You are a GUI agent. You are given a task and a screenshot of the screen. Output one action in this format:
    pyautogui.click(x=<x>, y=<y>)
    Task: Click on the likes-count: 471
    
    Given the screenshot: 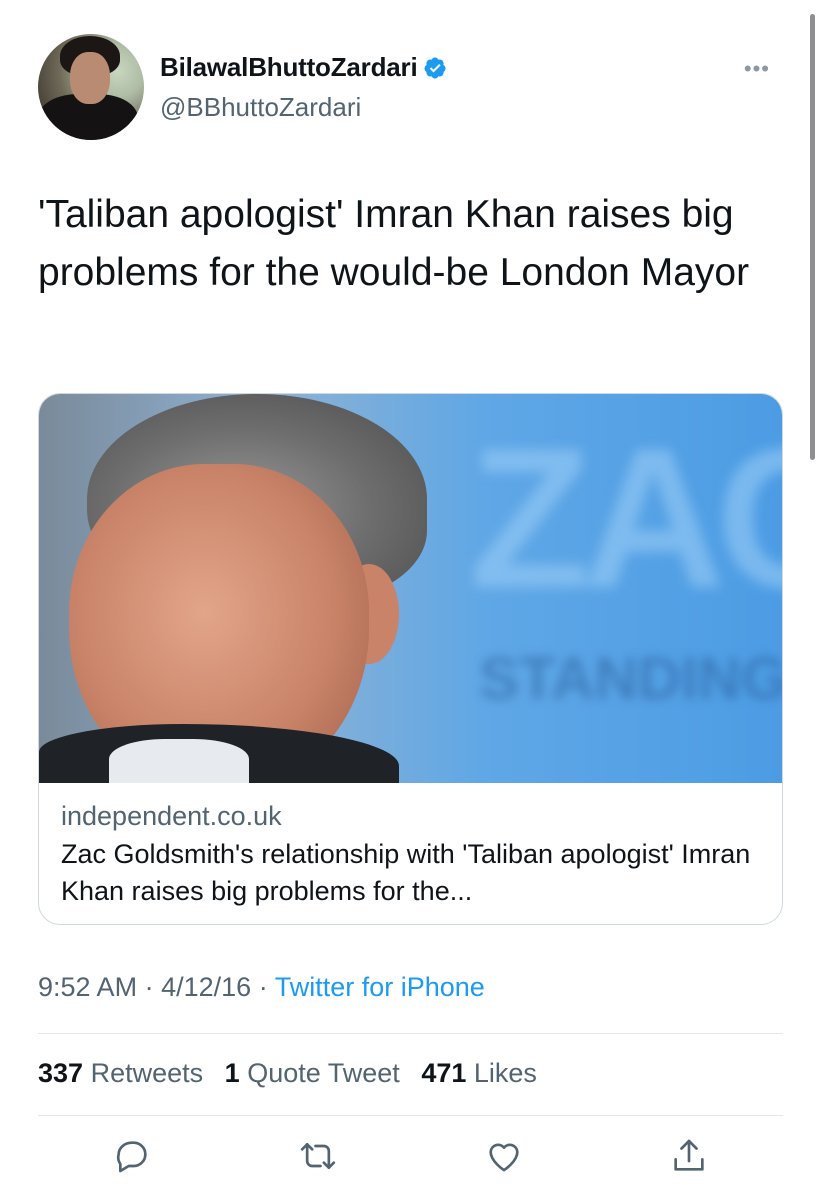 What is the action you would take?
    pyautogui.click(x=444, y=1073)
    